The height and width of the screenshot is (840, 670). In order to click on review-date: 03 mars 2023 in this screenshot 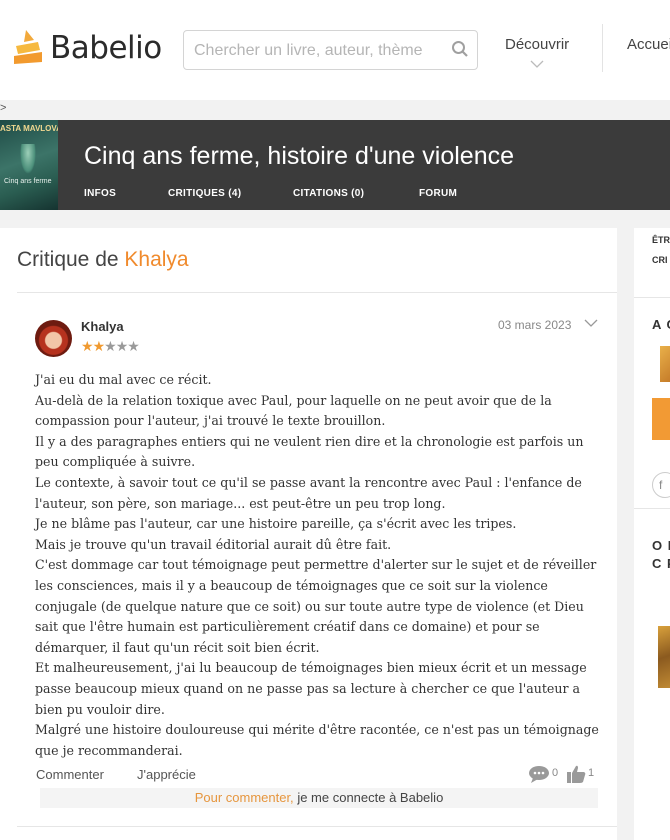, I will do `click(535, 325)`.